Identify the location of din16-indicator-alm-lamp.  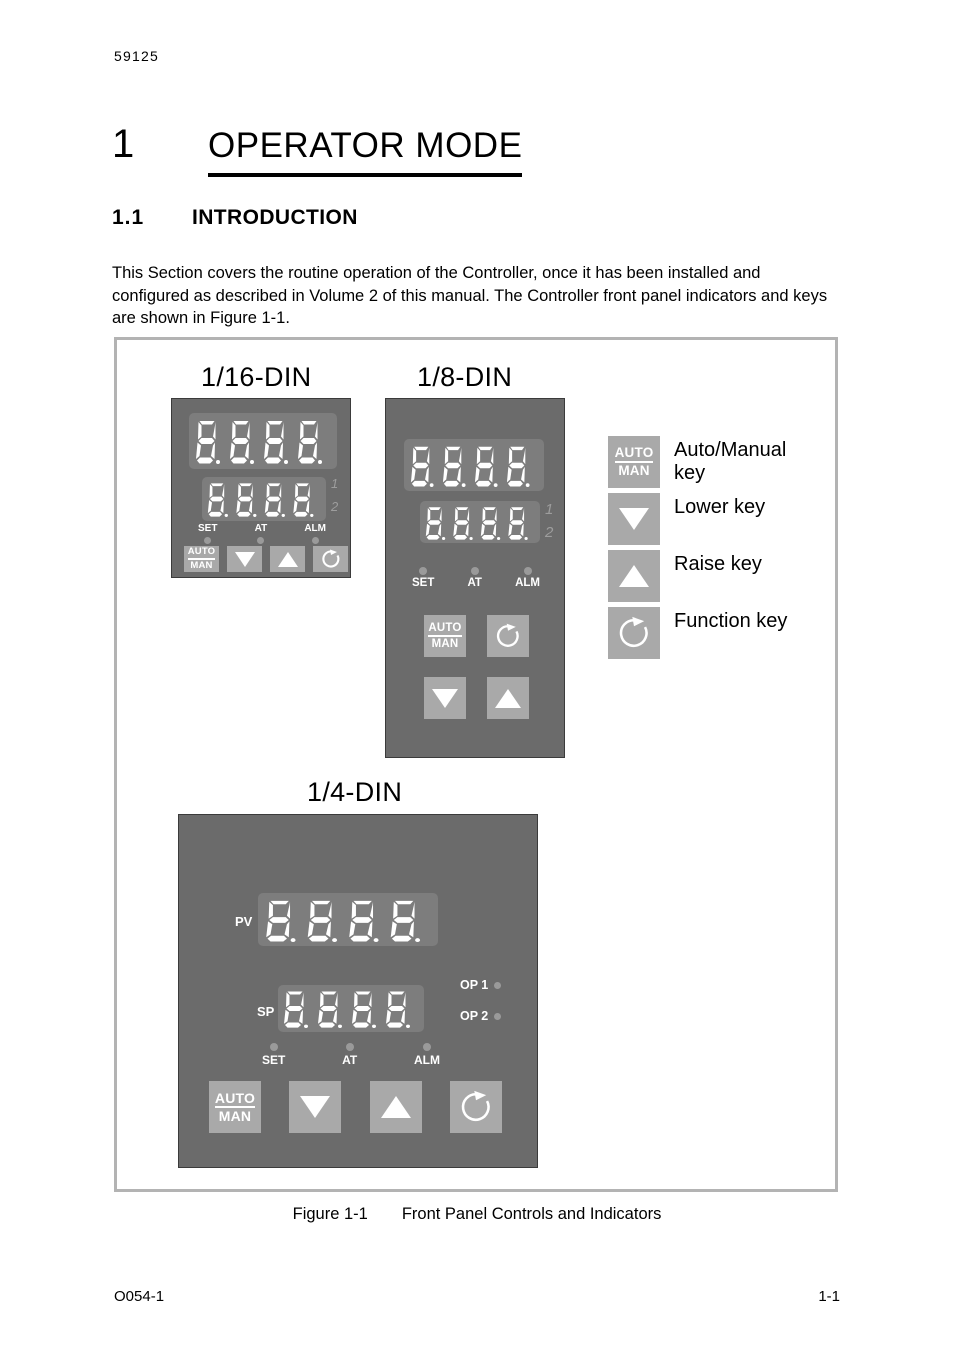
(315, 540).